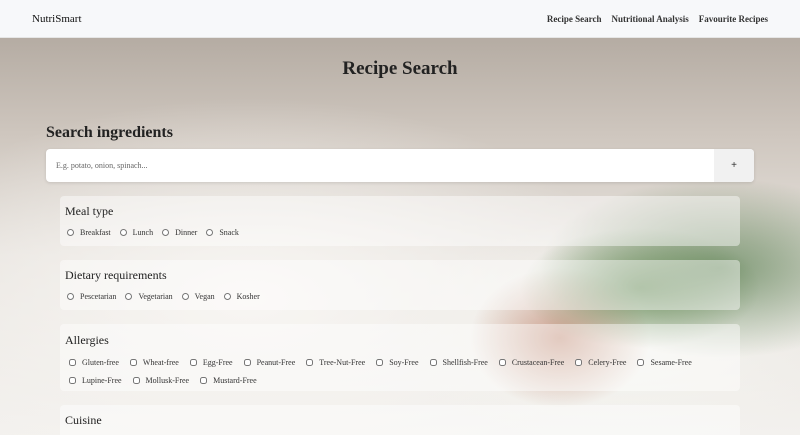 Image resolution: width=800 pixels, height=435 pixels. Describe the element at coordinates (83, 420) in the screenshot. I see `cuisine-title: Cuisine` at that location.